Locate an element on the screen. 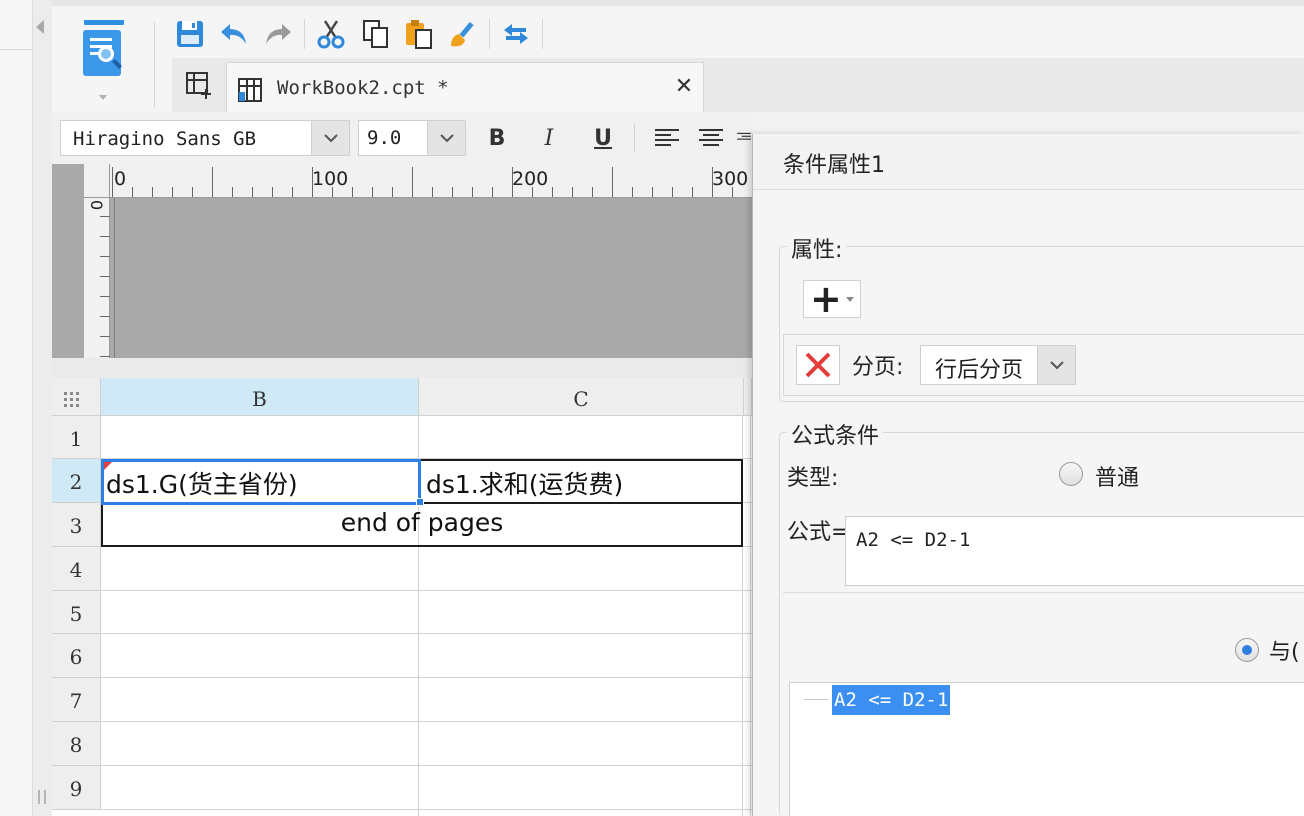  font-size-select: 9.0 is located at coordinates (412, 138).